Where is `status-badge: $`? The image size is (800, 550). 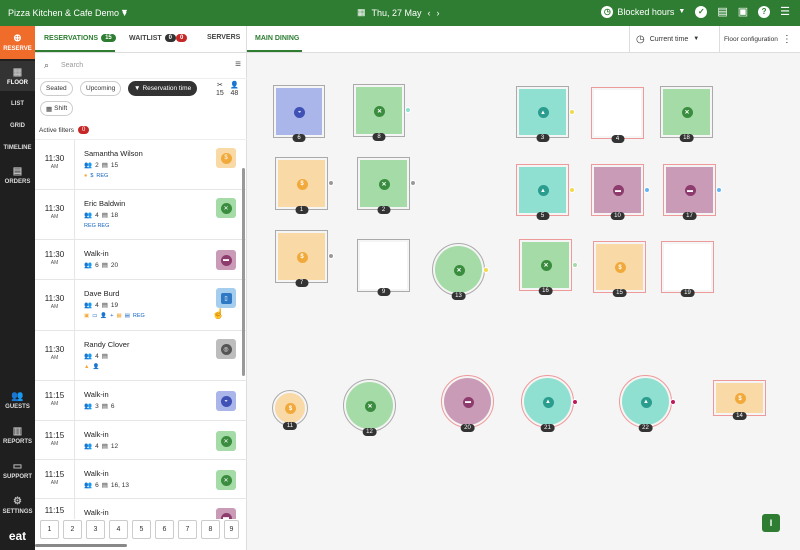 status-badge: $ is located at coordinates (226, 158).